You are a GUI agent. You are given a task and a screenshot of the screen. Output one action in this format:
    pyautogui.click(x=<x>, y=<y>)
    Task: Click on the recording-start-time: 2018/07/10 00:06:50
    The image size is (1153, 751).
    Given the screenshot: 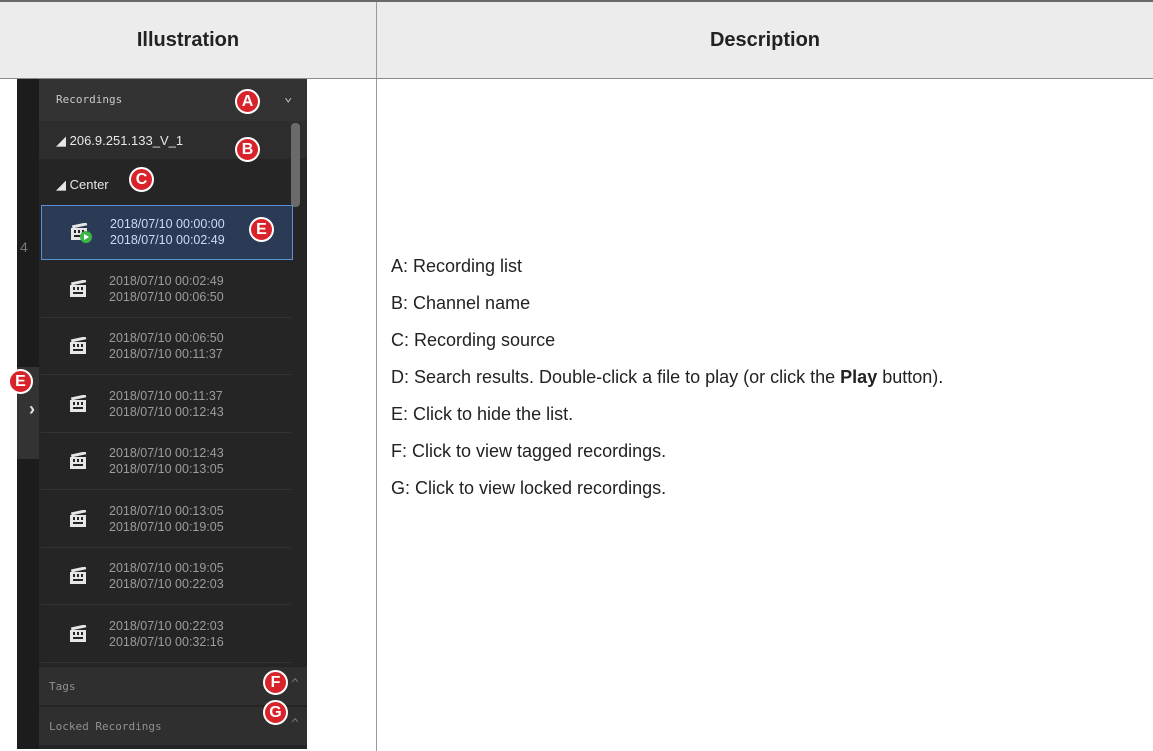 What is the action you would take?
    pyautogui.click(x=166, y=338)
    